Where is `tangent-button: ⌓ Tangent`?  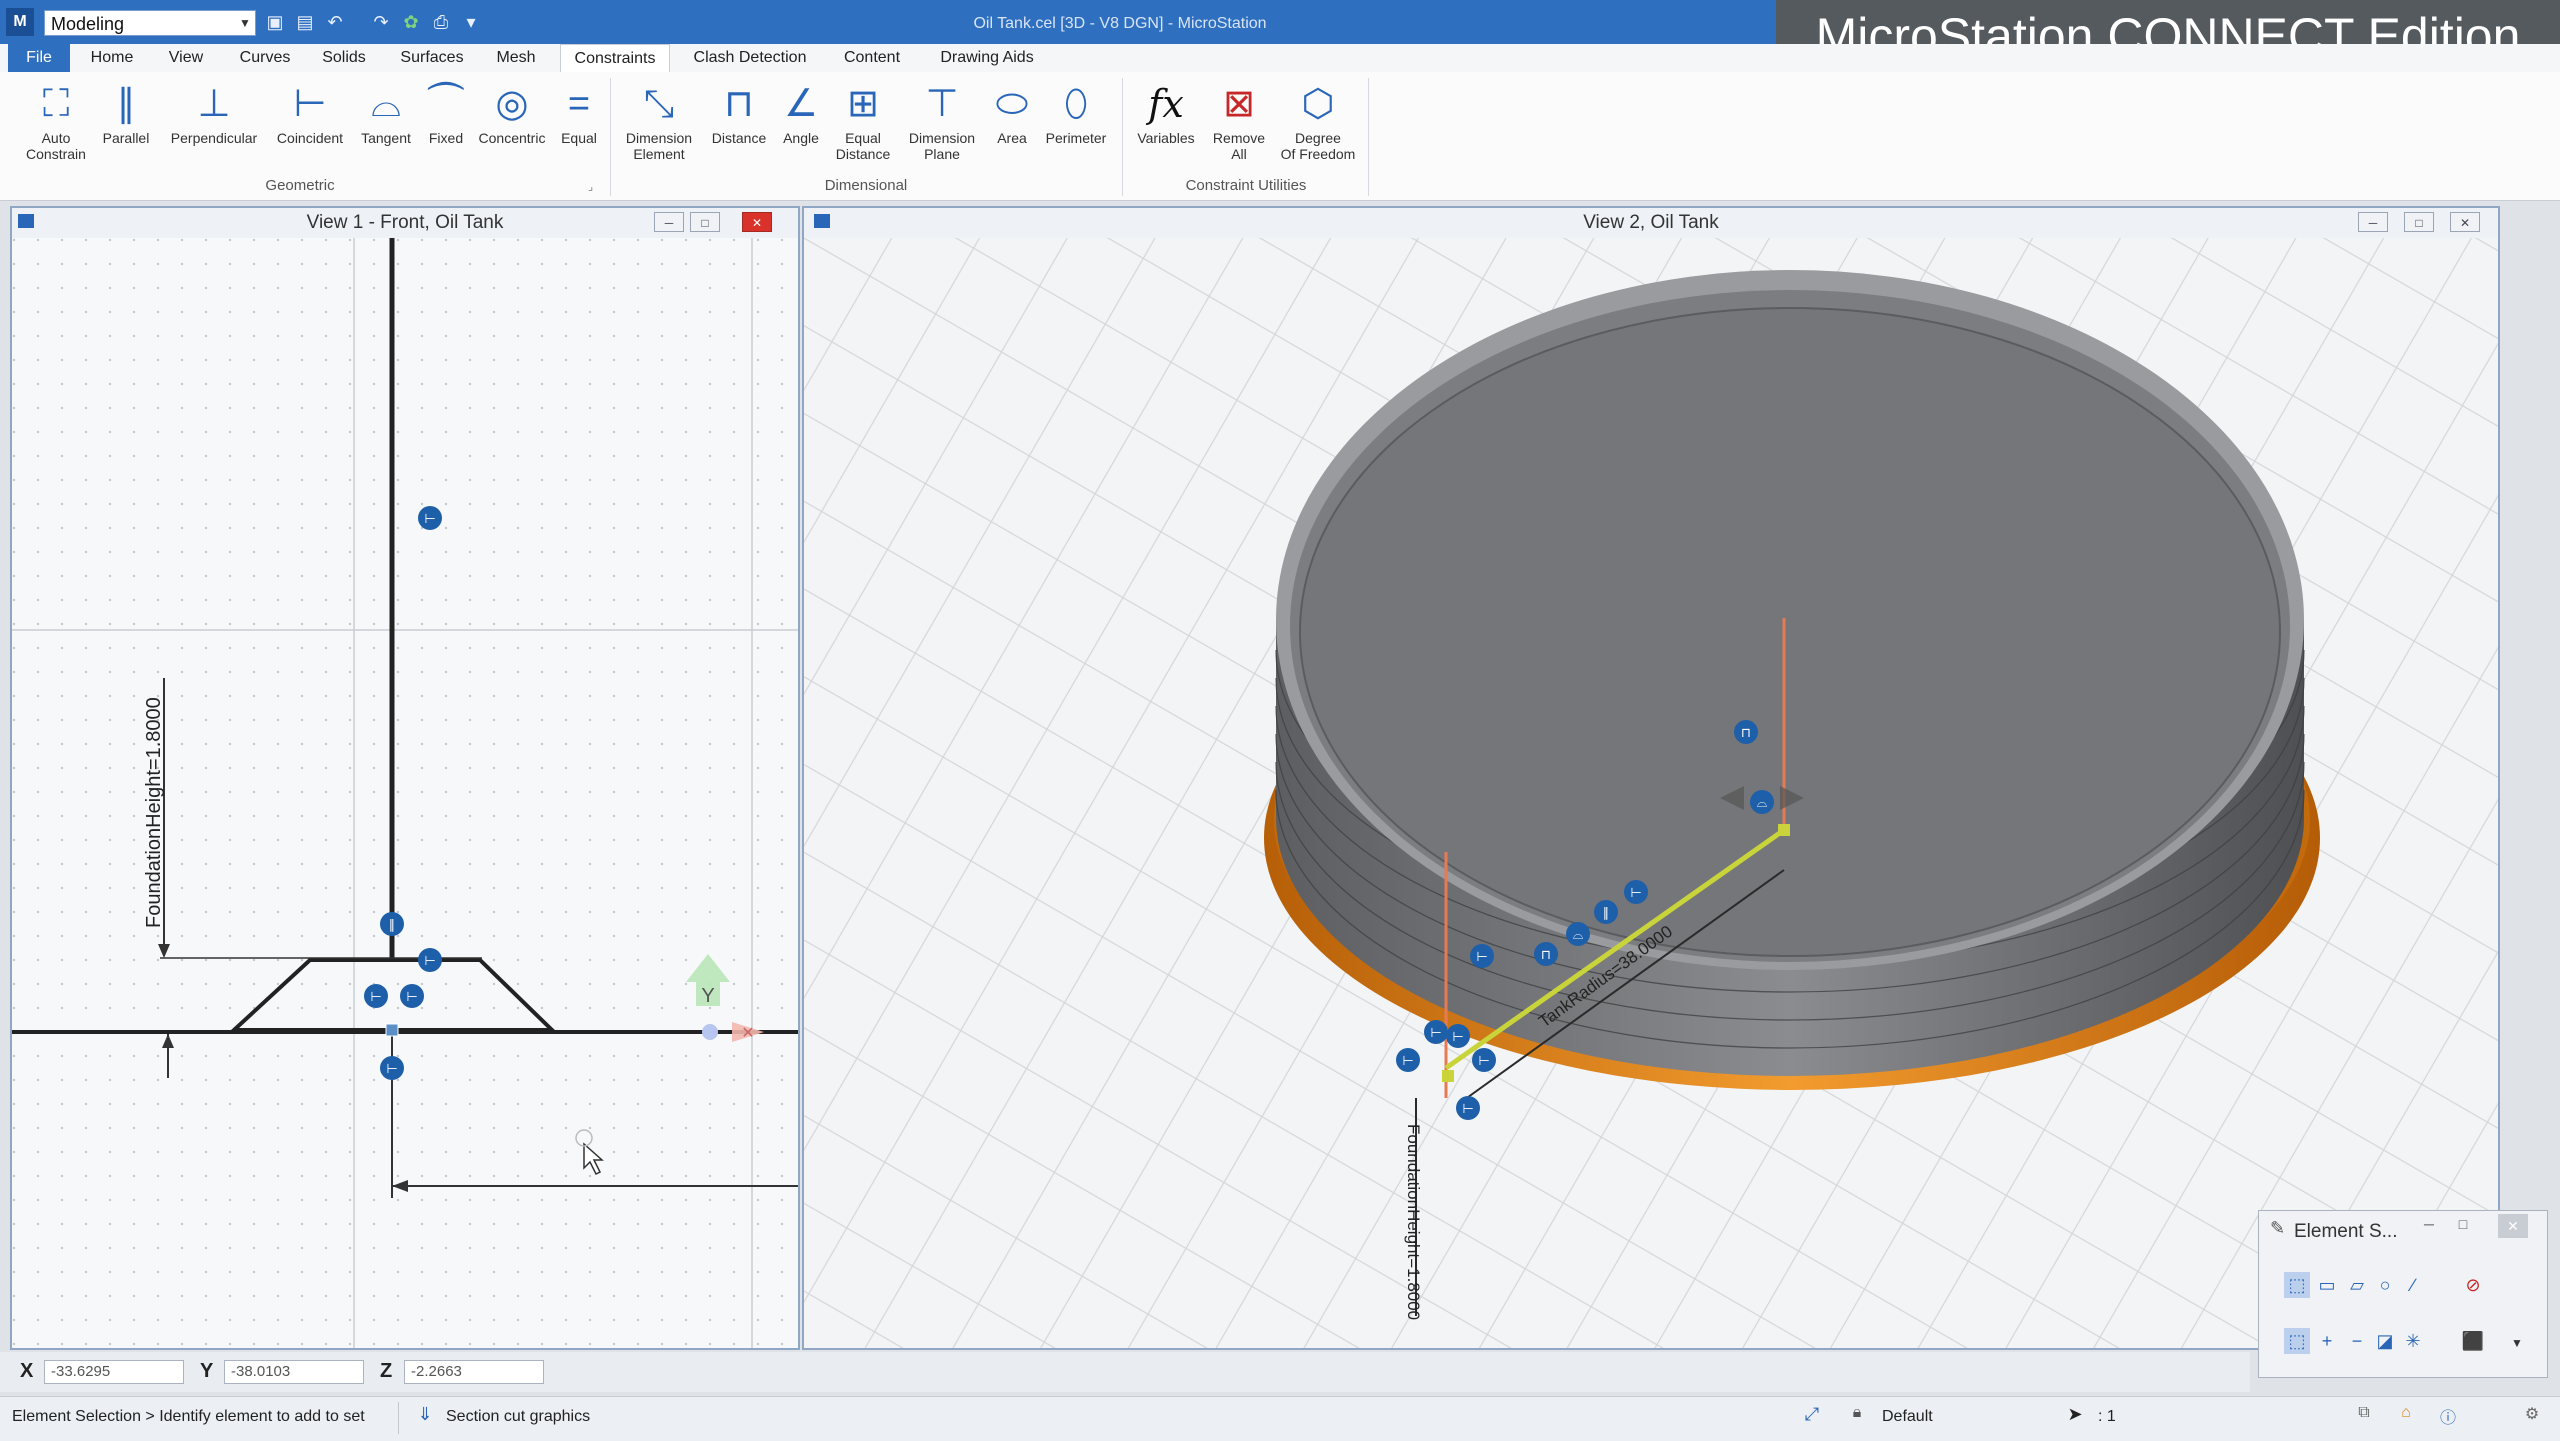 tangent-button: ⌓ Tangent is located at coordinates (386, 123).